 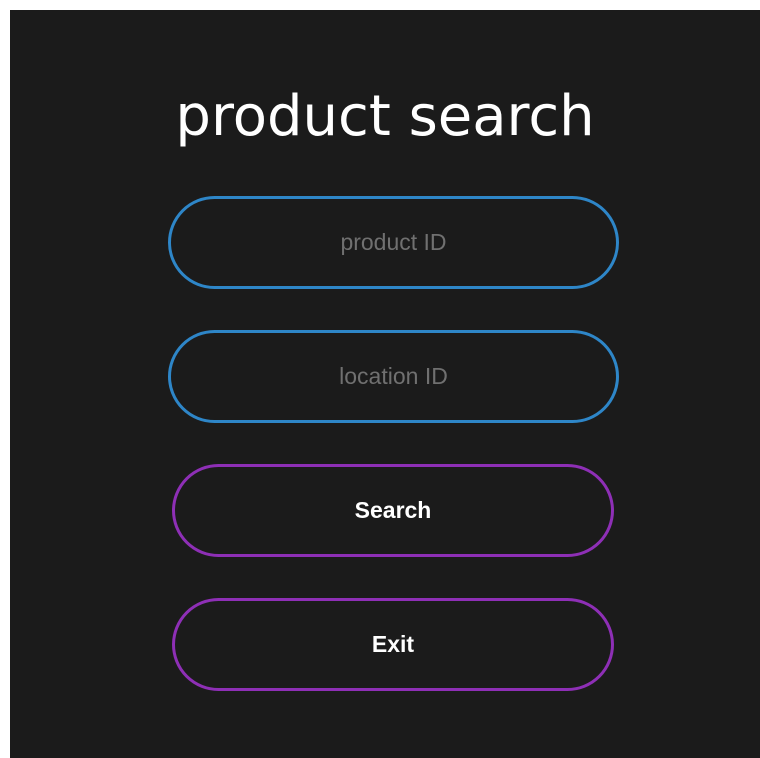 What do you see at coordinates (385, 116) in the screenshot?
I see `page-title: product search` at bounding box center [385, 116].